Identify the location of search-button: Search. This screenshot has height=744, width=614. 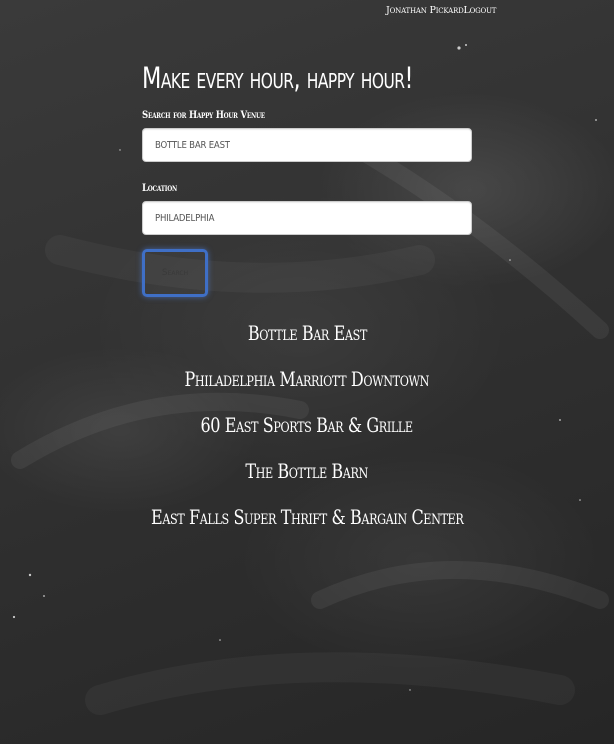
(175, 273).